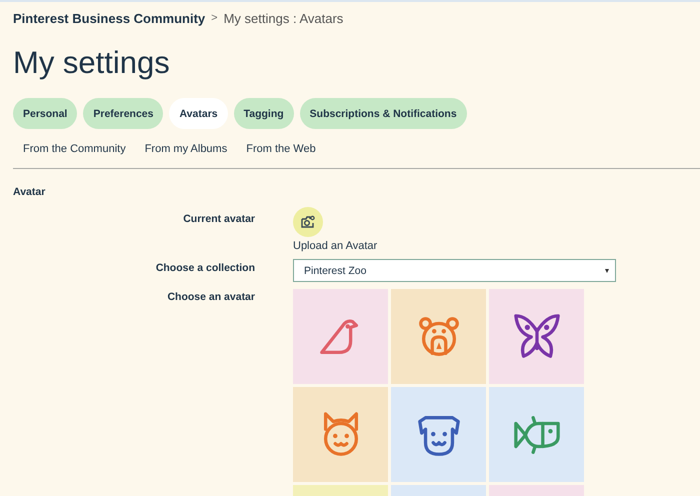  Describe the element at coordinates (45, 113) in the screenshot. I see `tab: Personal` at that location.